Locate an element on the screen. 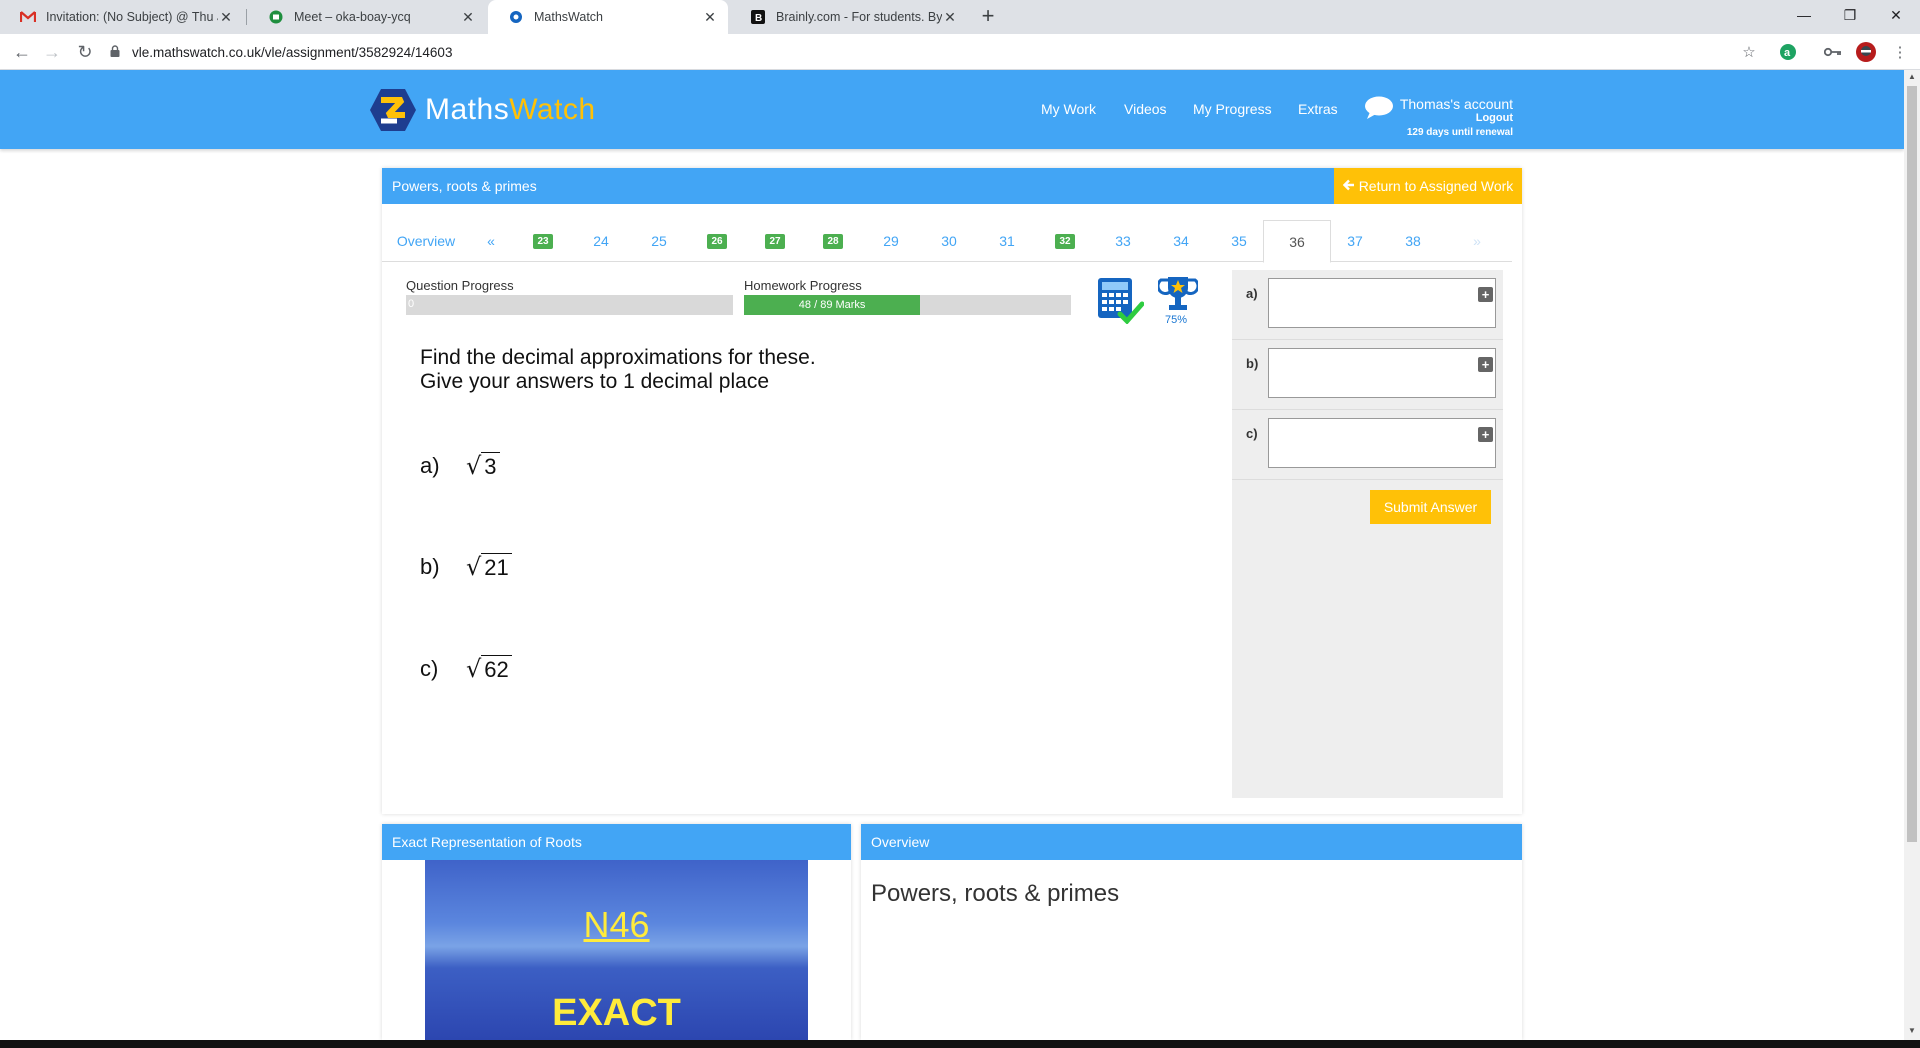  scroll-thumb is located at coordinates (1912, 464).